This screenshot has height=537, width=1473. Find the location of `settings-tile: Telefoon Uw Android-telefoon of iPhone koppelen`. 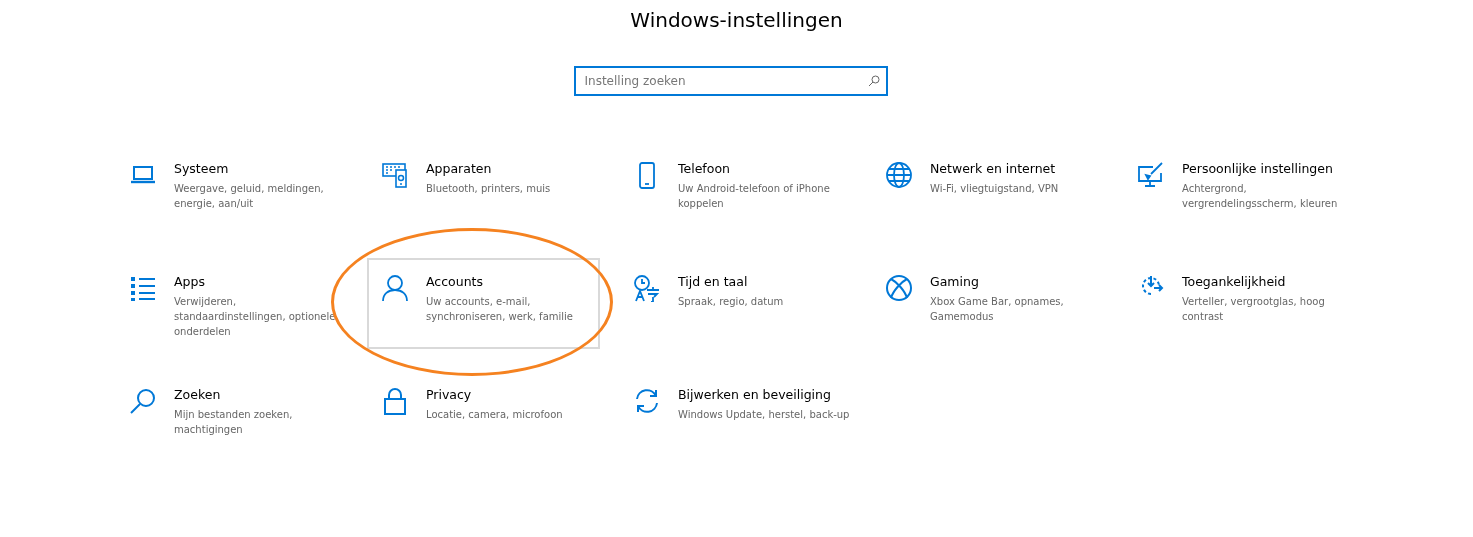

settings-tile: Telefoon Uw Android-telefoon of iPhone koppelen is located at coordinates (735, 190).